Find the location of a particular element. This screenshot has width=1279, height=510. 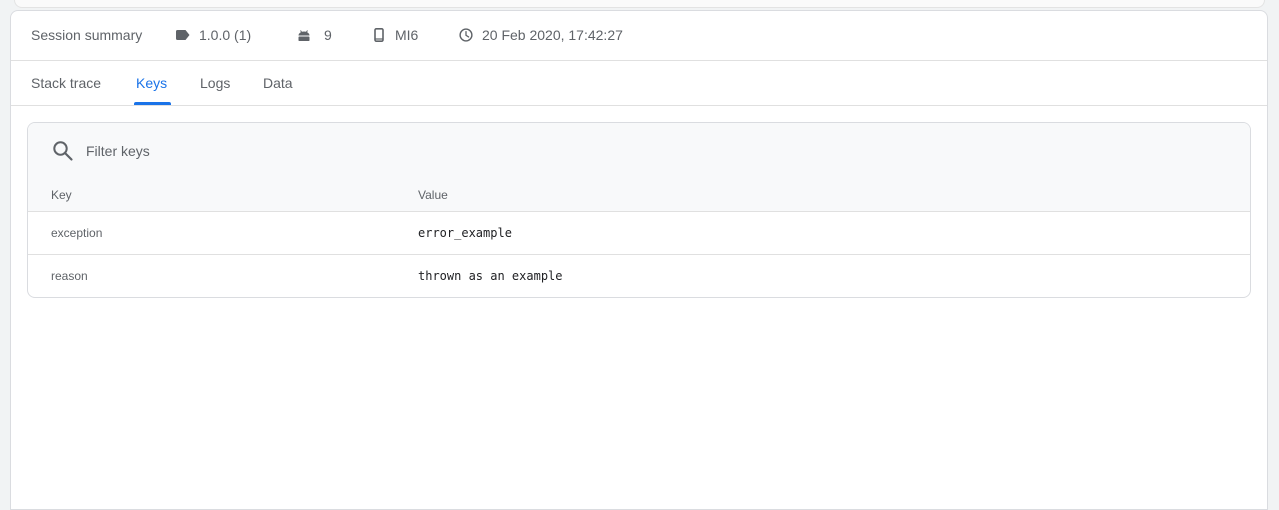

device-meta: MI6 is located at coordinates (396, 35).